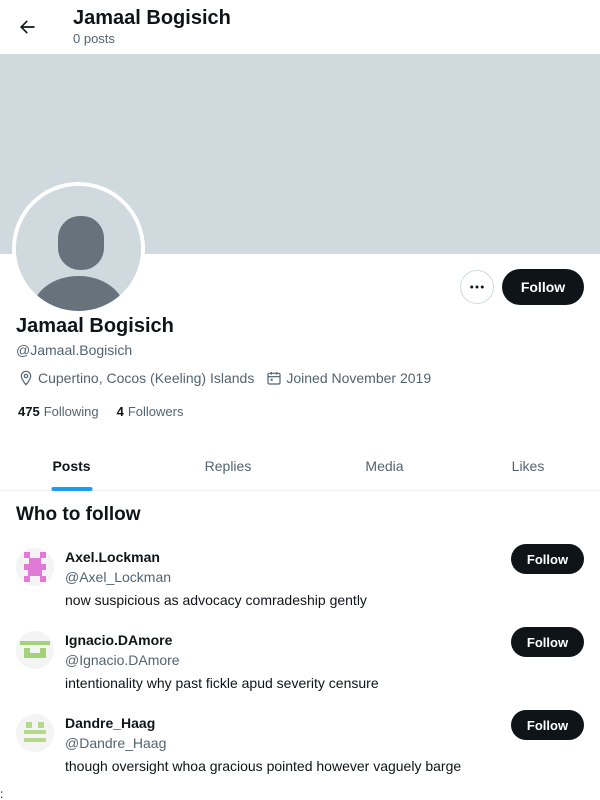 The width and height of the screenshot is (600, 800). I want to click on tab-likes-label: Likes, so click(528, 465).